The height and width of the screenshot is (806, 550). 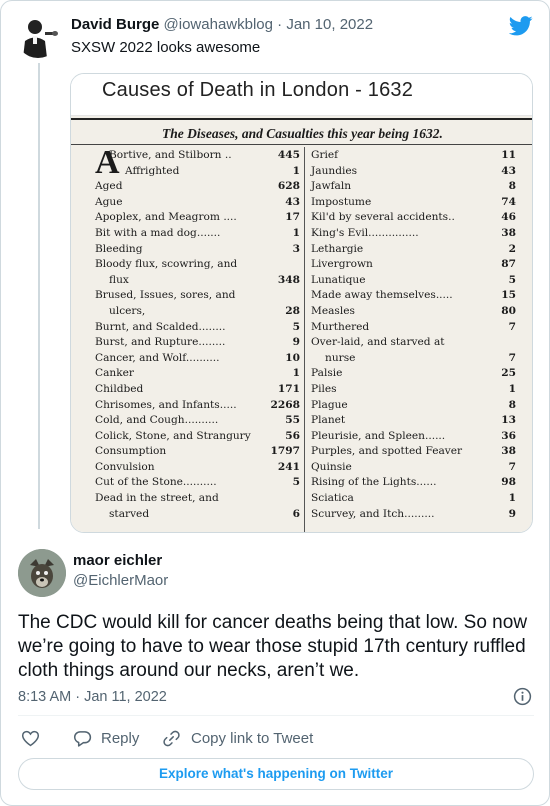 What do you see at coordinates (285, 404) in the screenshot?
I see `death-count: 2268` at bounding box center [285, 404].